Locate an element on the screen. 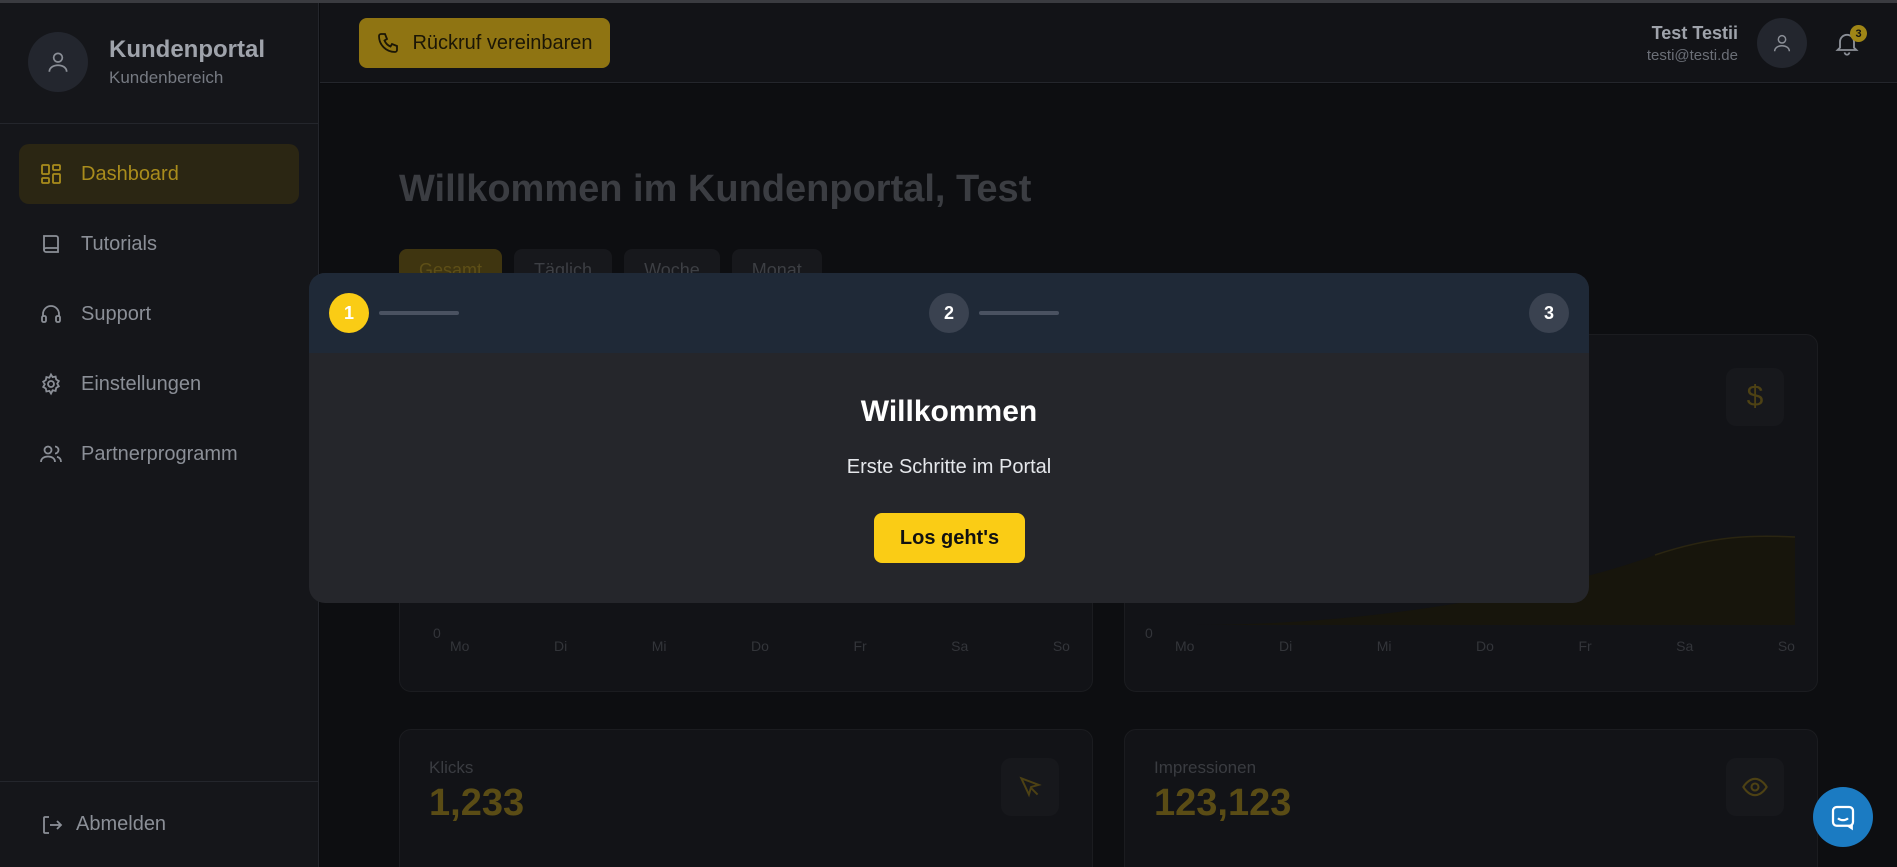  sidebar-item-label: Dashboard is located at coordinates (130, 173).